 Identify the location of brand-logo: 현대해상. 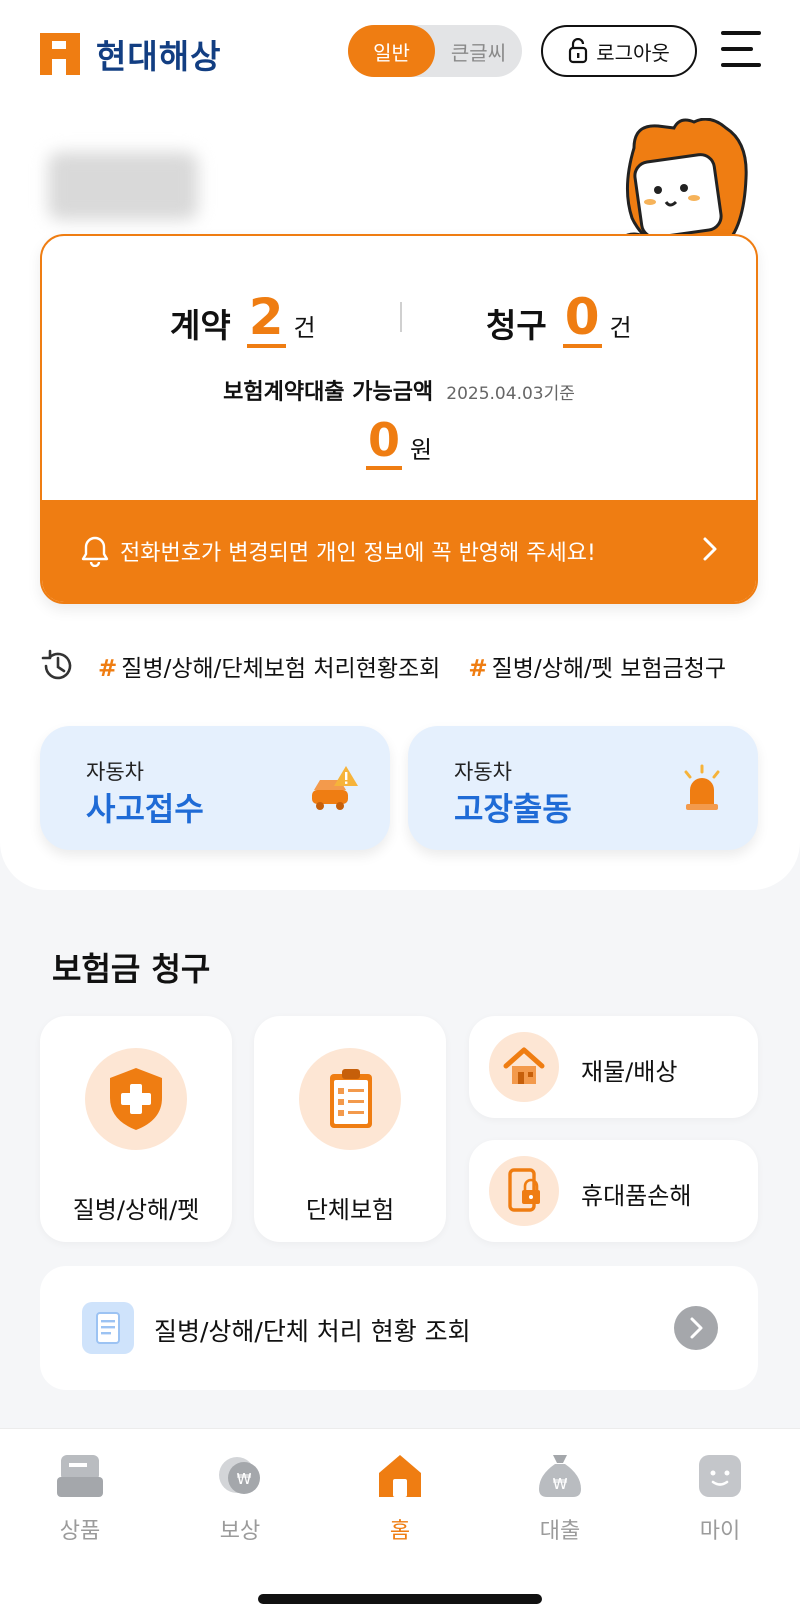
(130, 54).